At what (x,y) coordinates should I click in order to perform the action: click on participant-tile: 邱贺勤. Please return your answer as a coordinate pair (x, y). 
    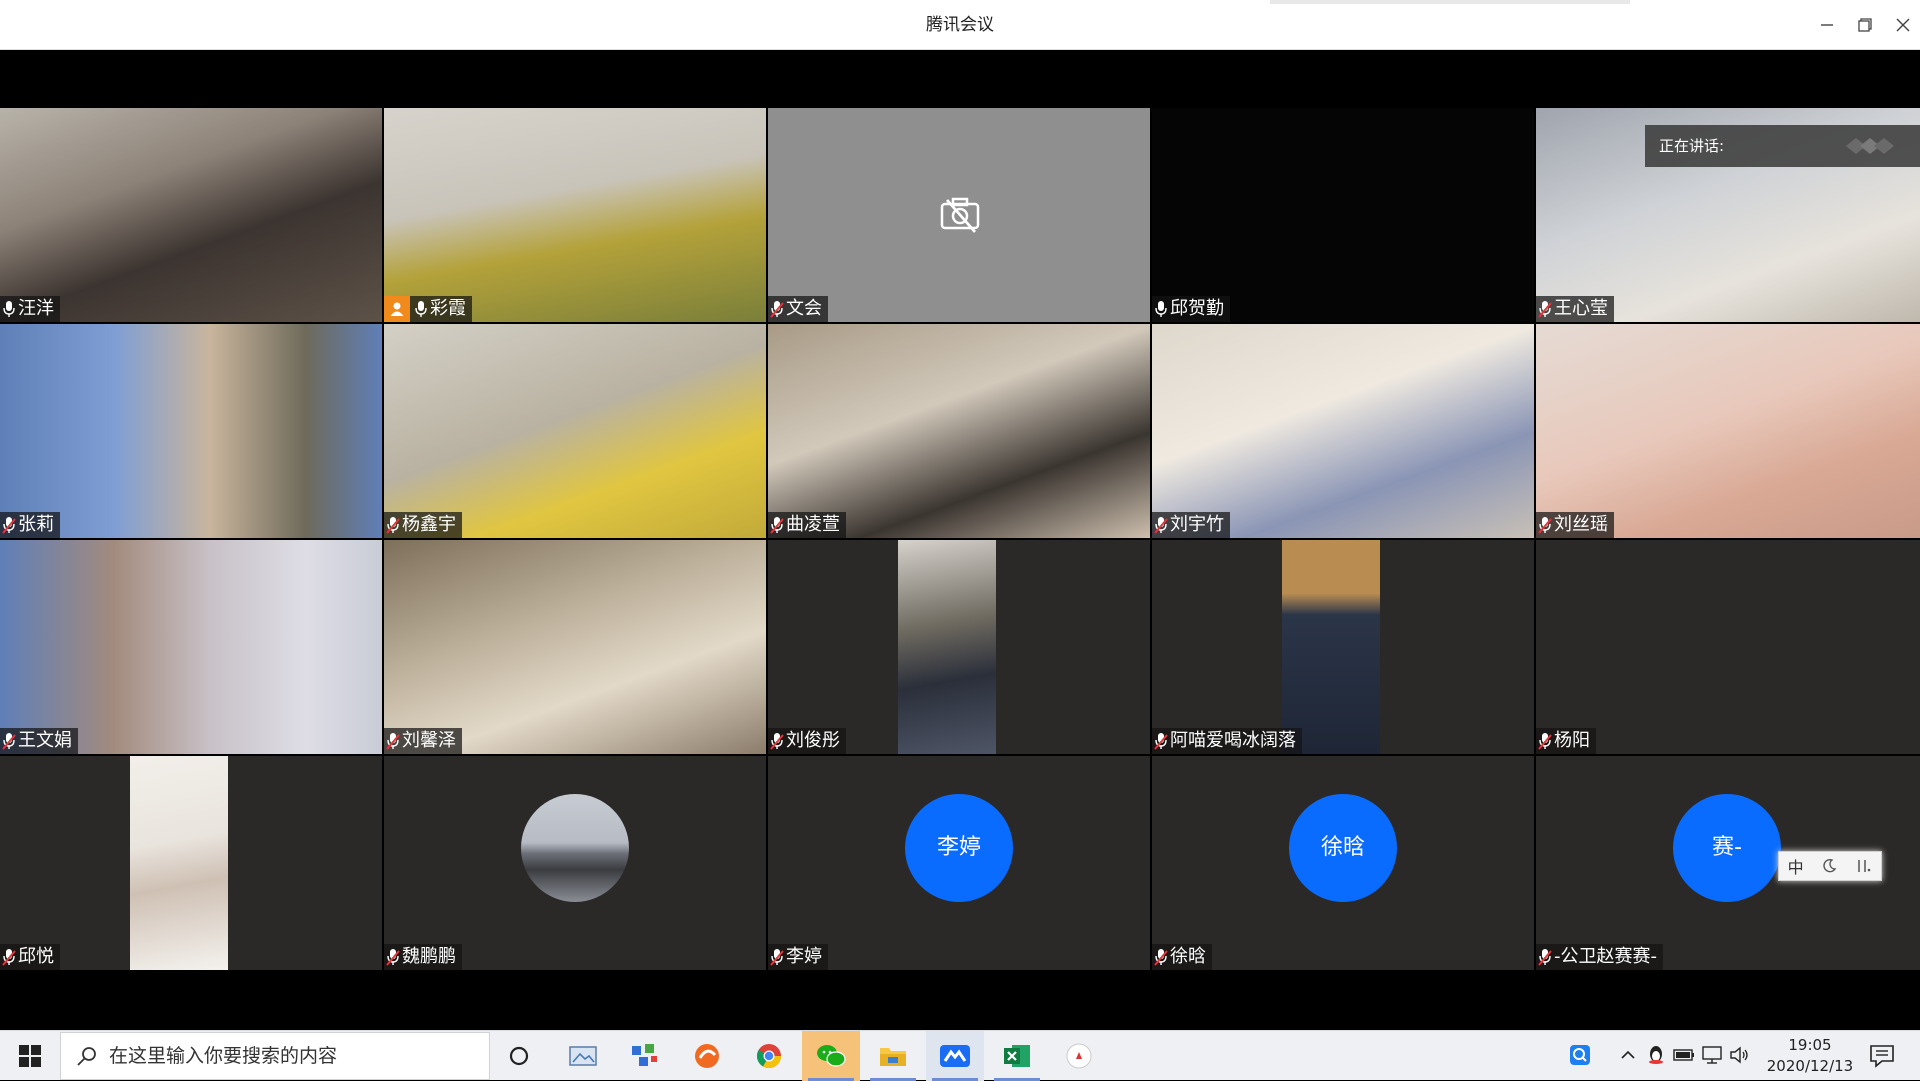
    Looking at the image, I should click on (1343, 215).